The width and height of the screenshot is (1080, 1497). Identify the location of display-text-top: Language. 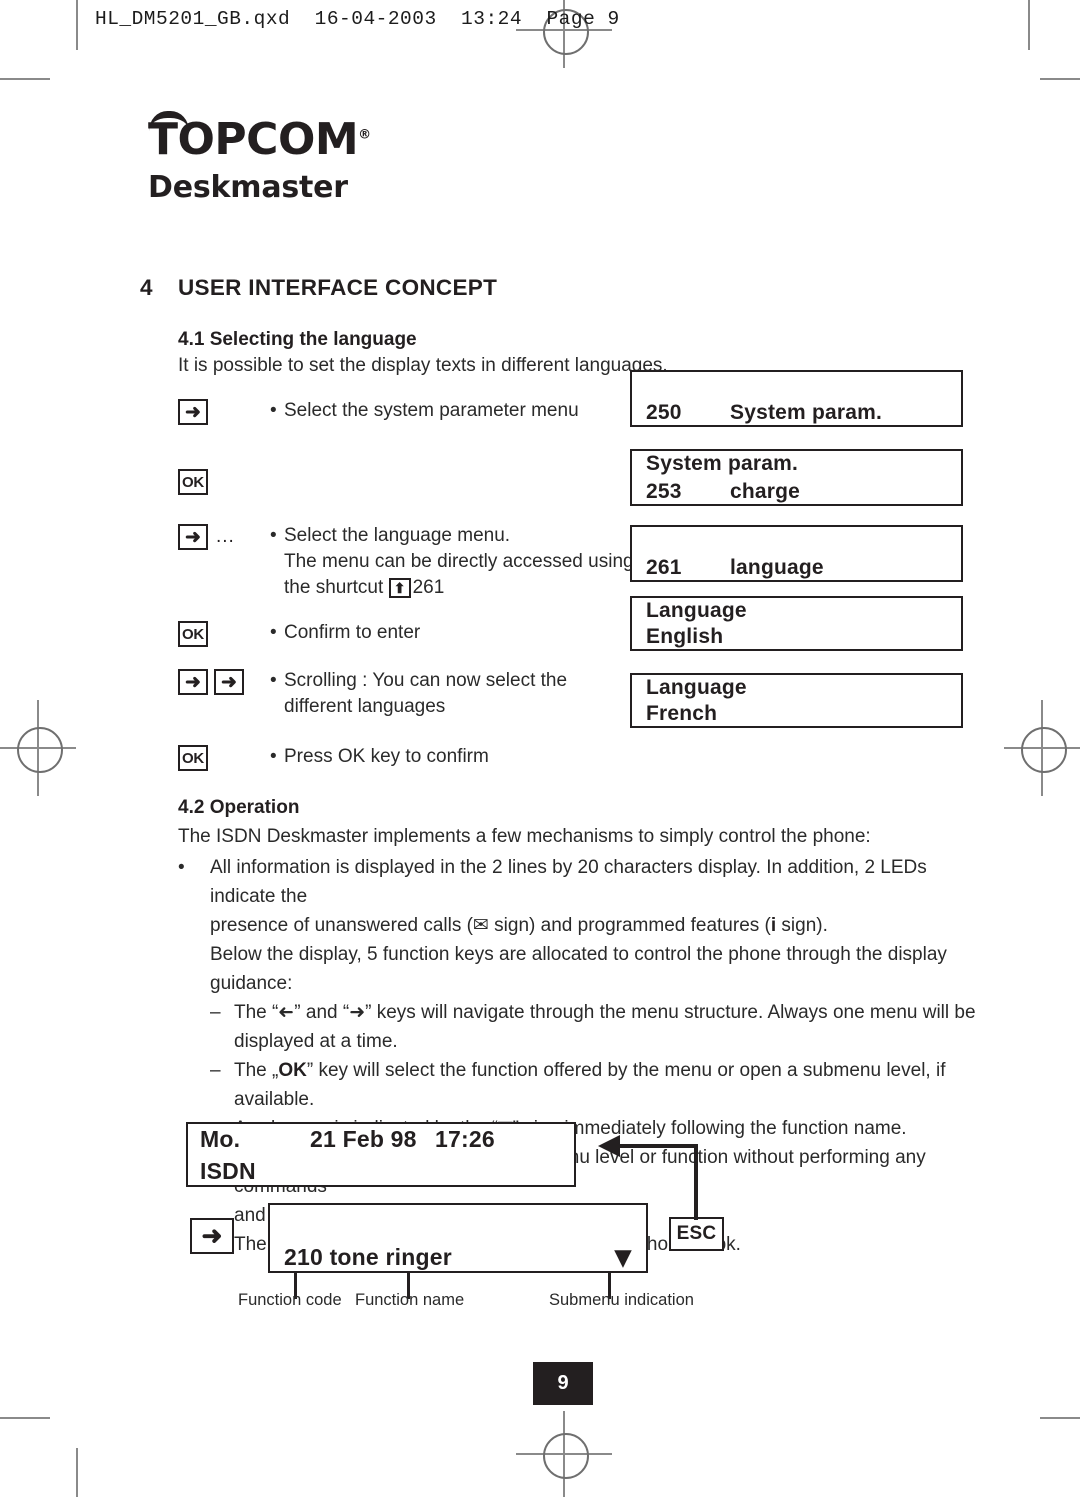
(696, 687).